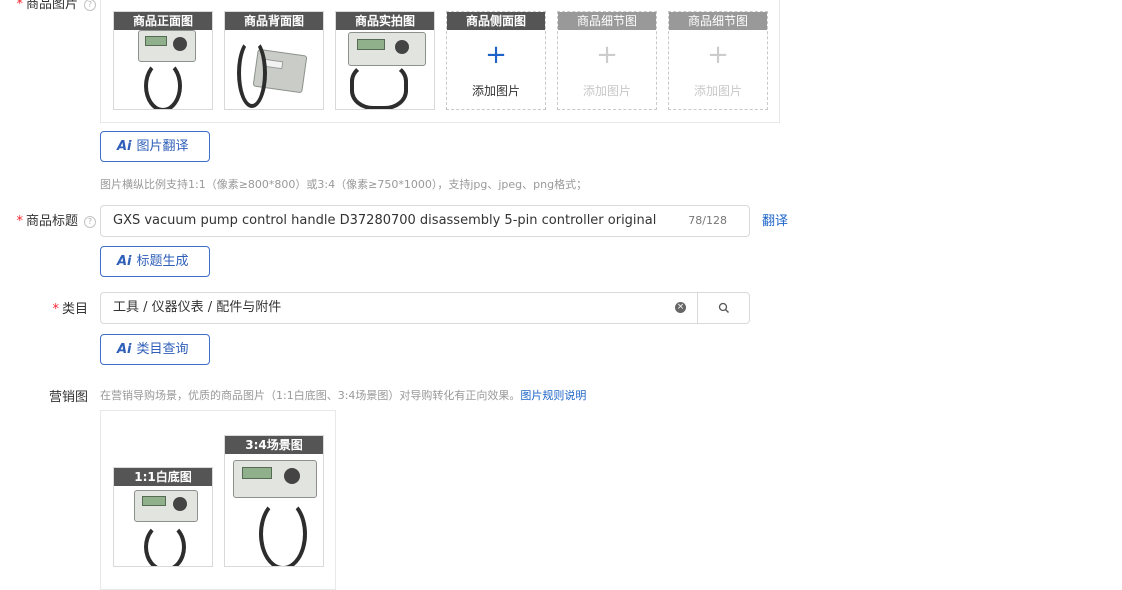 The width and height of the screenshot is (1122, 590). Describe the element at coordinates (51, 219) in the screenshot. I see `title-label: * 商品标题?` at that location.